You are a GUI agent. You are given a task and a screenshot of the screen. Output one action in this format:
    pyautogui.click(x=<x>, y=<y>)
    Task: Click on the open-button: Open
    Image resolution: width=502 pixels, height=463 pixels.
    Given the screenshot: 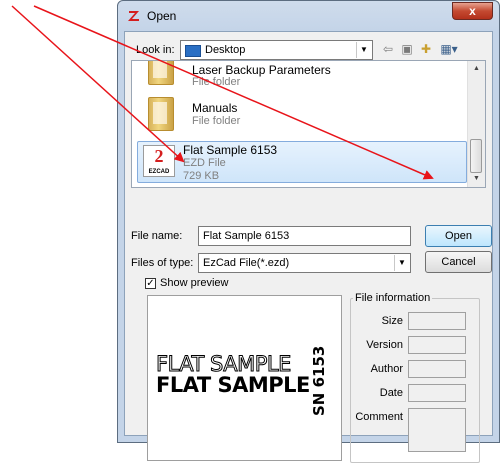 What is the action you would take?
    pyautogui.click(x=458, y=236)
    